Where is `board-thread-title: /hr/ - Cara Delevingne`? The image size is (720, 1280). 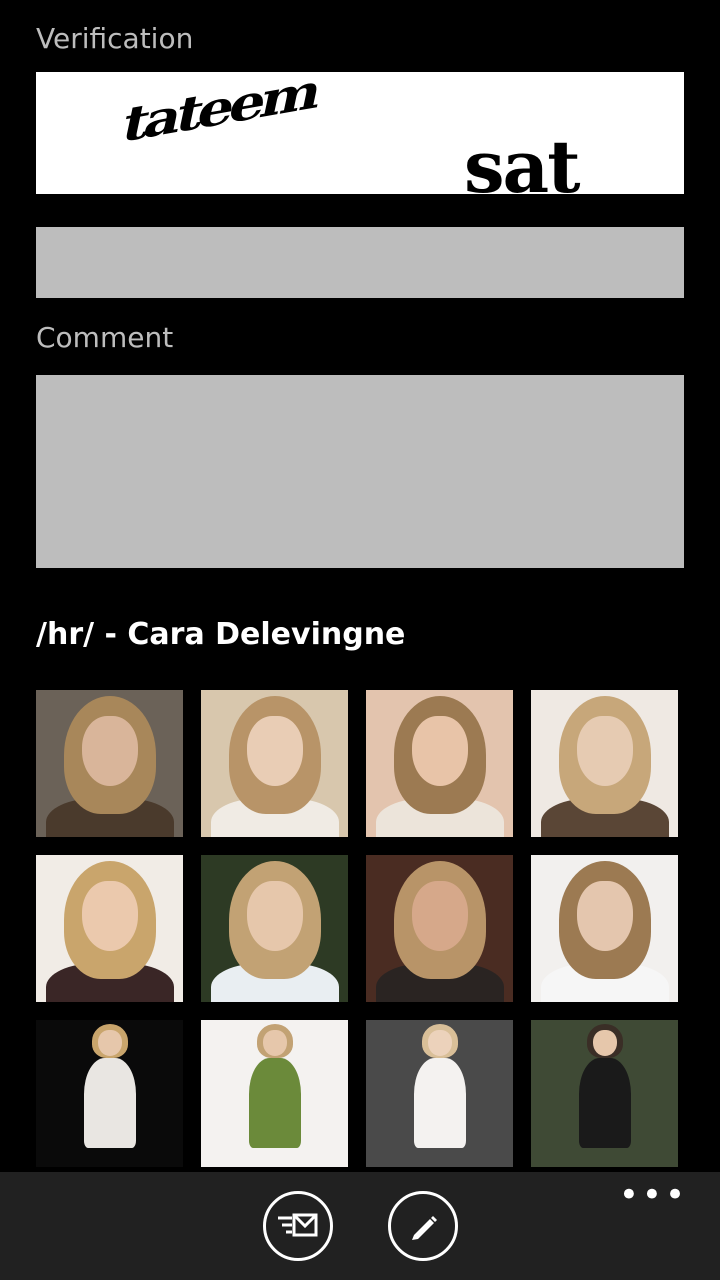
board-thread-title: /hr/ - Cara Delevingne is located at coordinates (221, 634).